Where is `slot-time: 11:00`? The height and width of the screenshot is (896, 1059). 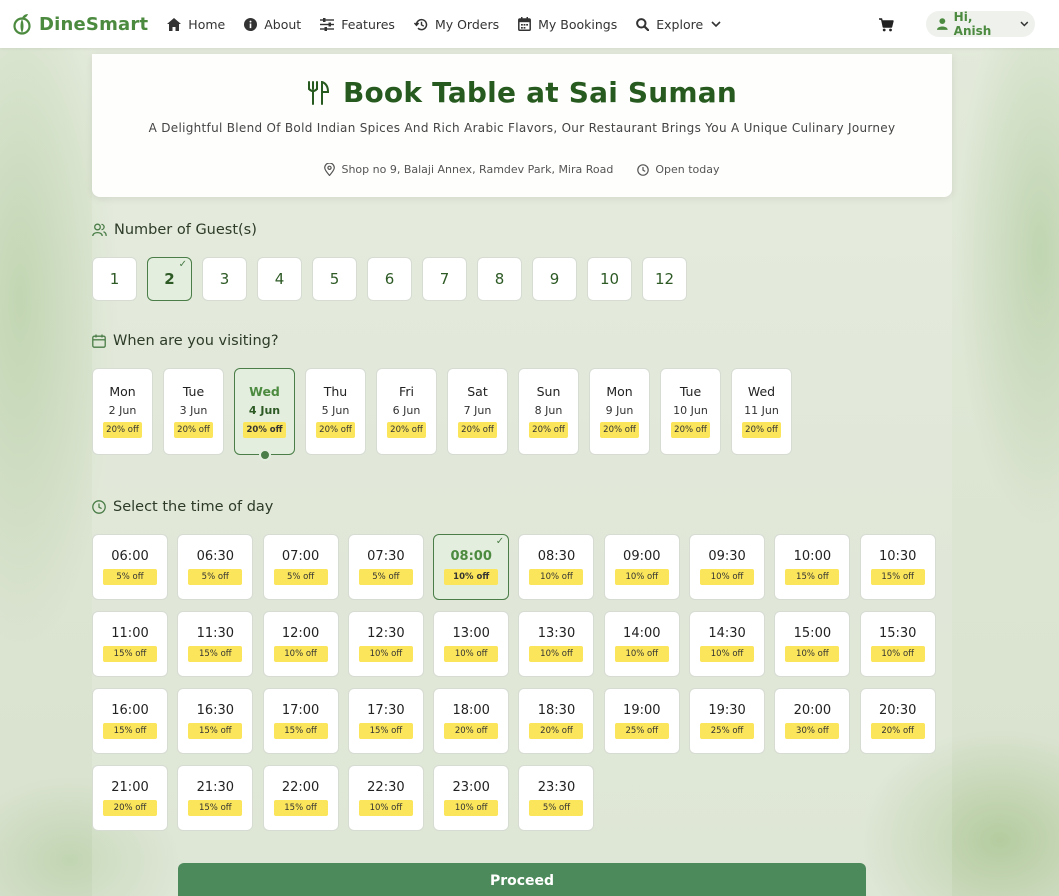
slot-time: 11:00 is located at coordinates (130, 633).